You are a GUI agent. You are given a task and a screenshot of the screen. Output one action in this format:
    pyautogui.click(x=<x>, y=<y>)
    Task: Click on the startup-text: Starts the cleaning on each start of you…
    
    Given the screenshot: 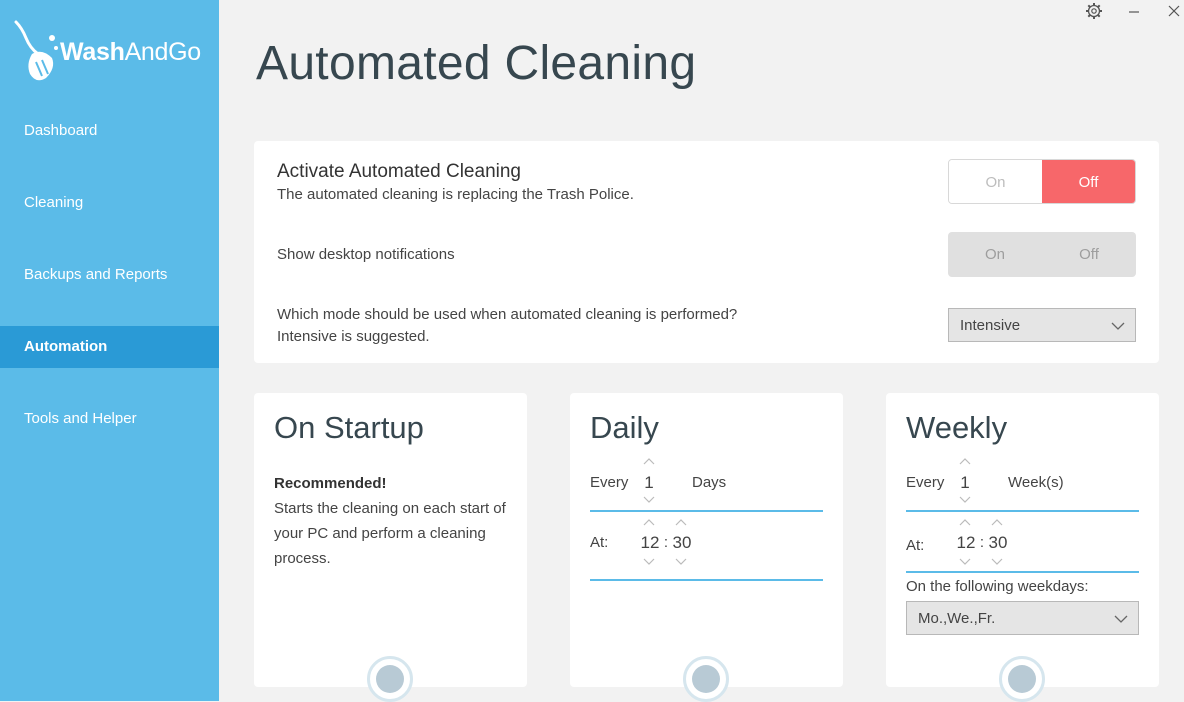 What is the action you would take?
    pyautogui.click(x=390, y=533)
    